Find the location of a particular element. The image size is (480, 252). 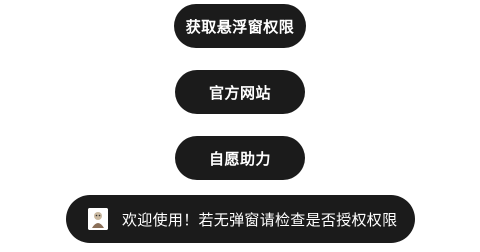

toast-notification: 欢迎使用！若无弹窗请检查是否授权权限 is located at coordinates (240, 219).